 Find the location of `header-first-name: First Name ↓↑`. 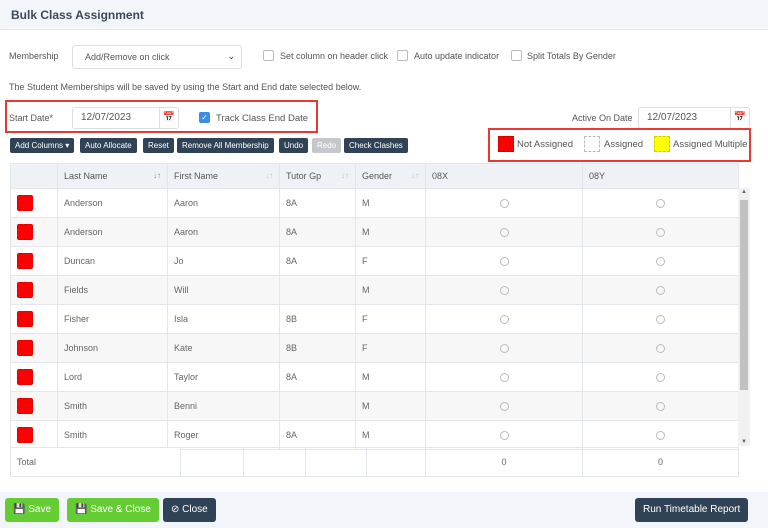

header-first-name: First Name ↓↑ is located at coordinates (223, 176).